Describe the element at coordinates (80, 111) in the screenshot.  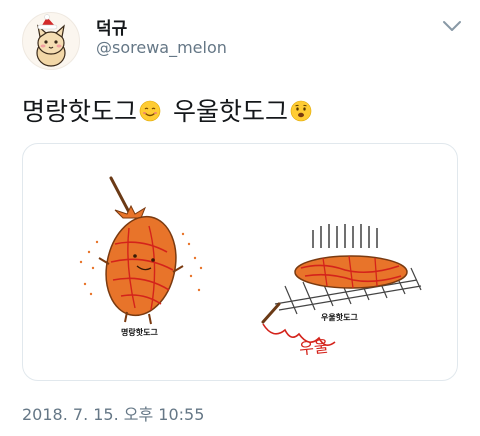
I see `tweet-text-part1: 명랑핫도그` at that location.